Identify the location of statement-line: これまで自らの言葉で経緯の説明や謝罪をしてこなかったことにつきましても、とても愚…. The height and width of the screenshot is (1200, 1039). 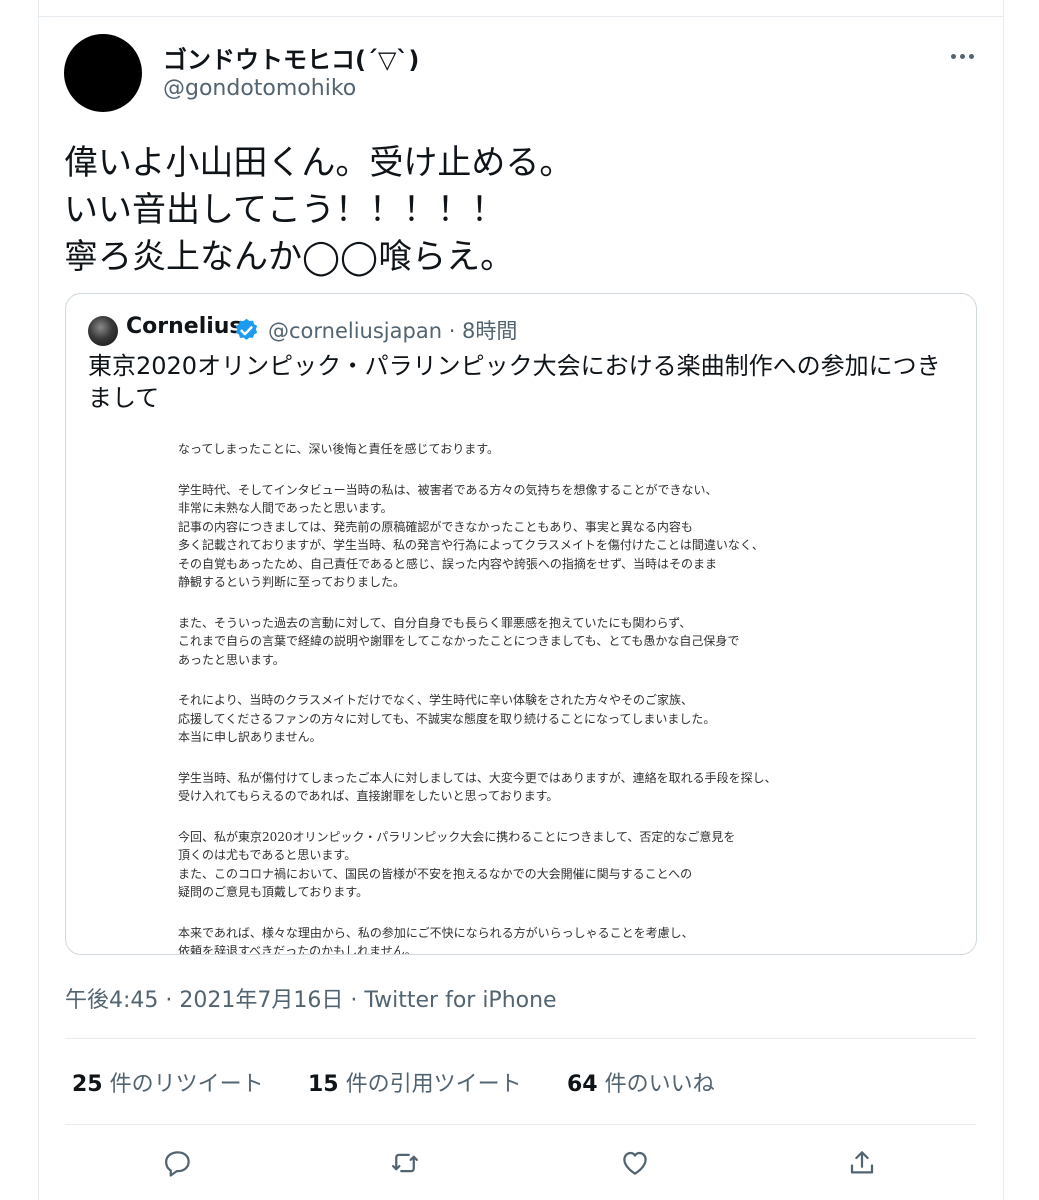
(459, 641).